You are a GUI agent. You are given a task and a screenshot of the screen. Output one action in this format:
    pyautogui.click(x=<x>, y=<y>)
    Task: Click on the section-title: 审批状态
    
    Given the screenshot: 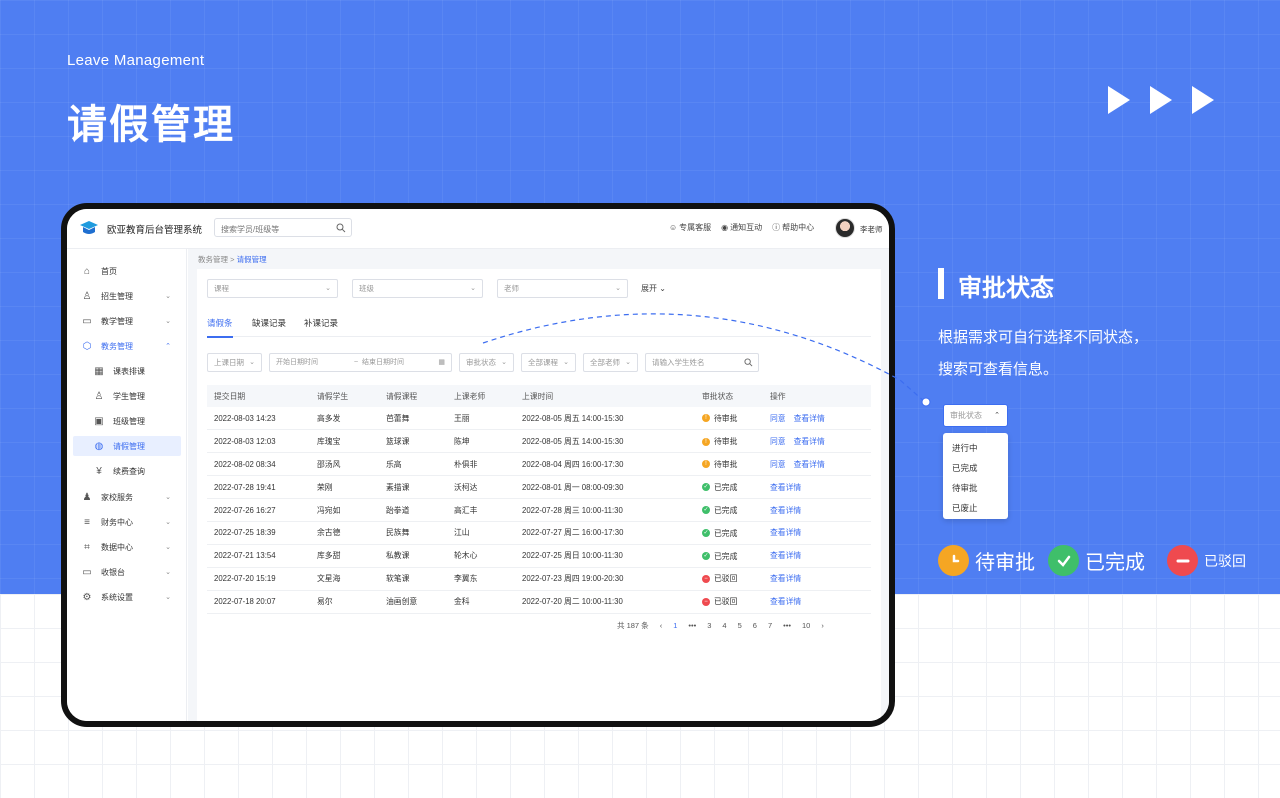 What is the action you would take?
    pyautogui.click(x=1006, y=288)
    